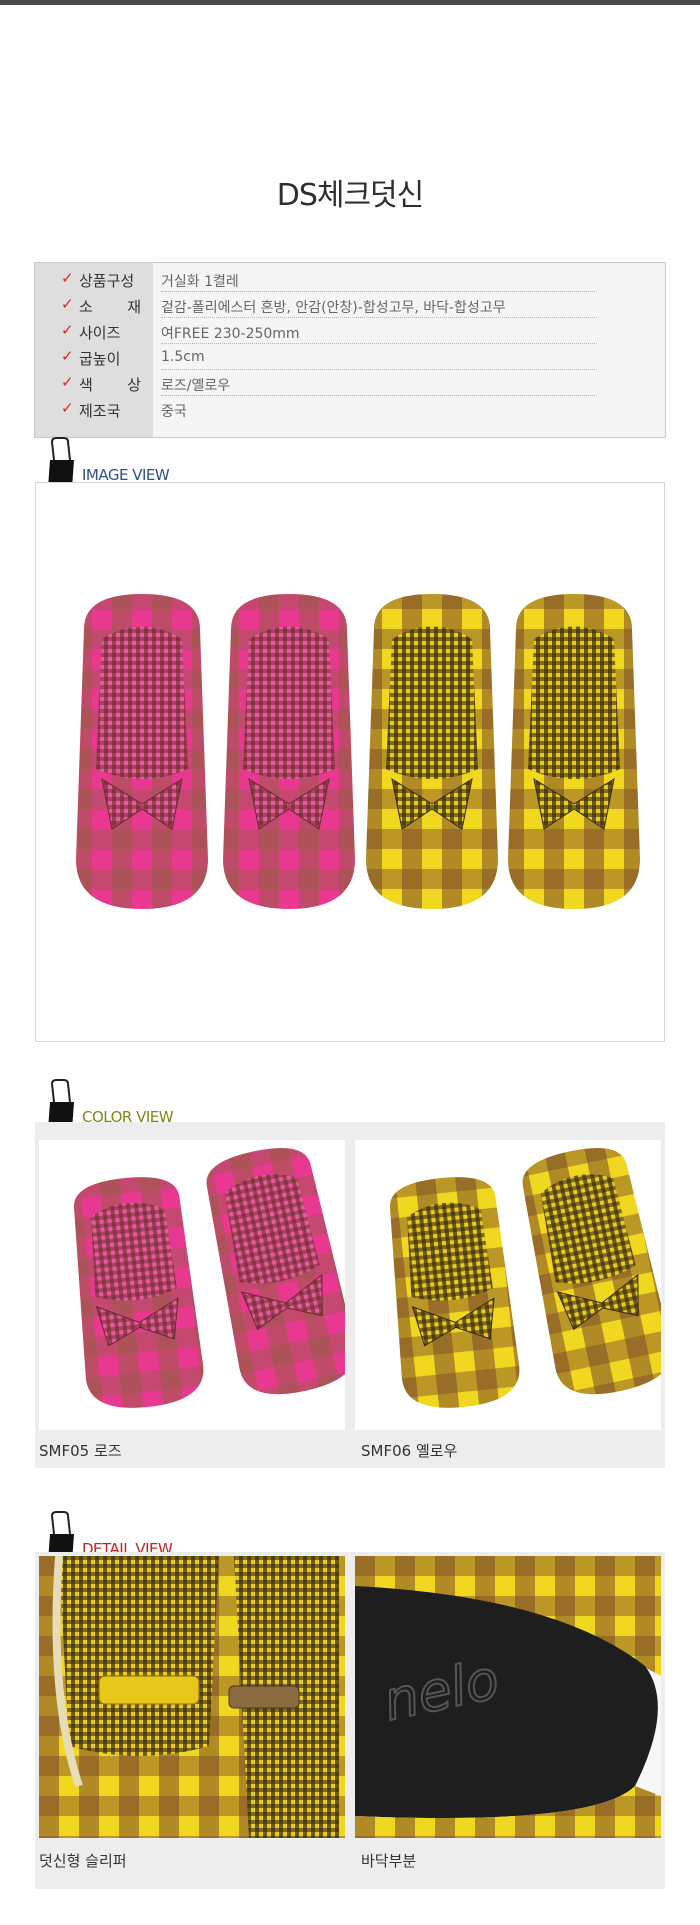 The height and width of the screenshot is (1925, 700). I want to click on spec-label: 제조국, so click(100, 411).